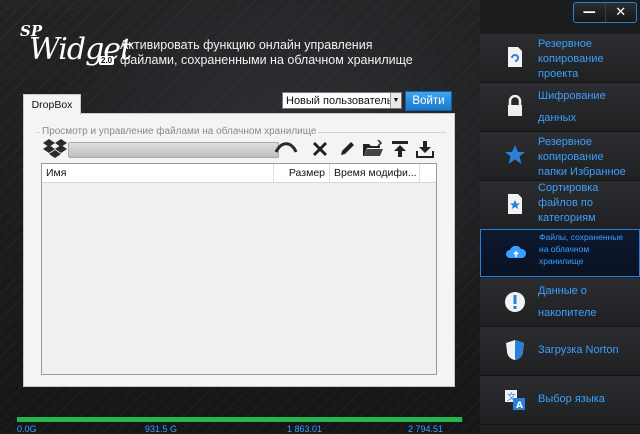 Image resolution: width=640 pixels, height=434 pixels. I want to click on dropbox-icon, so click(55, 148).